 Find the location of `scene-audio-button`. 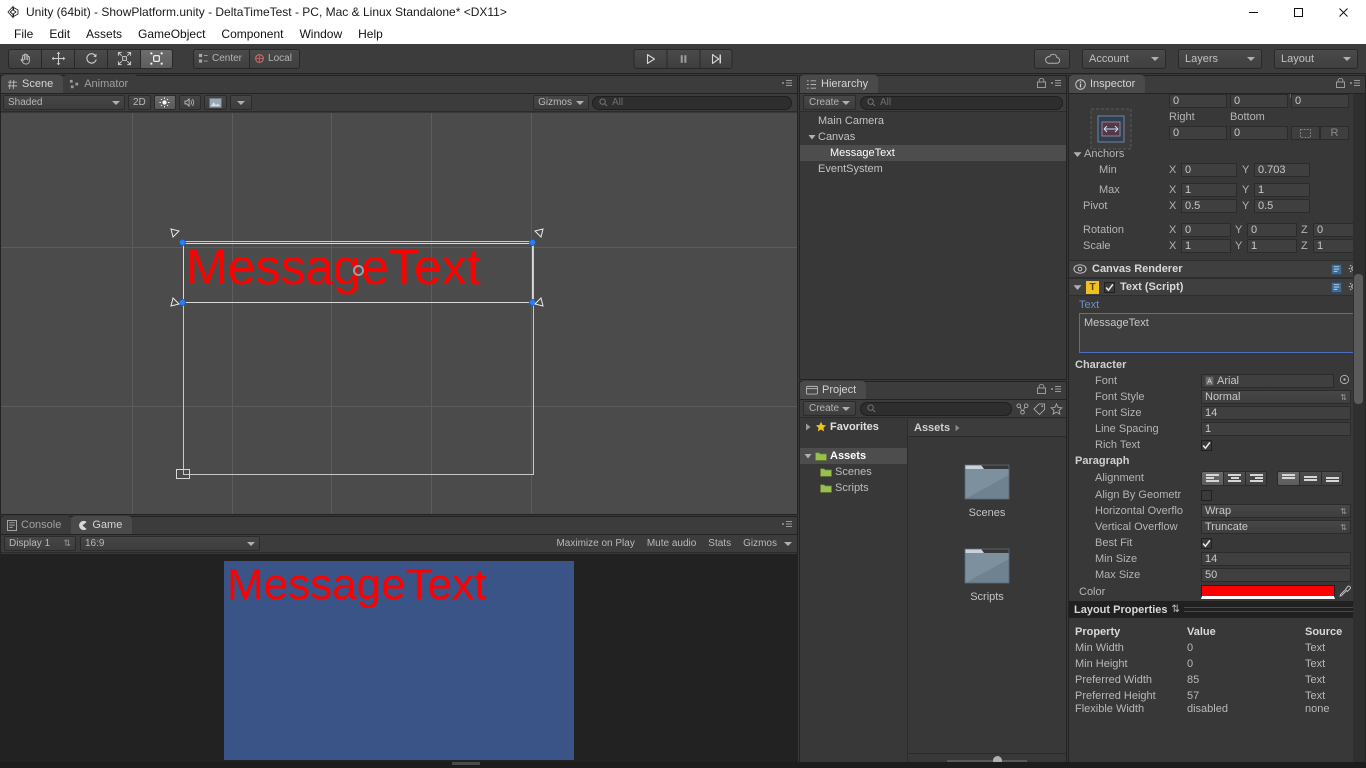

scene-audio-button is located at coordinates (189, 102).